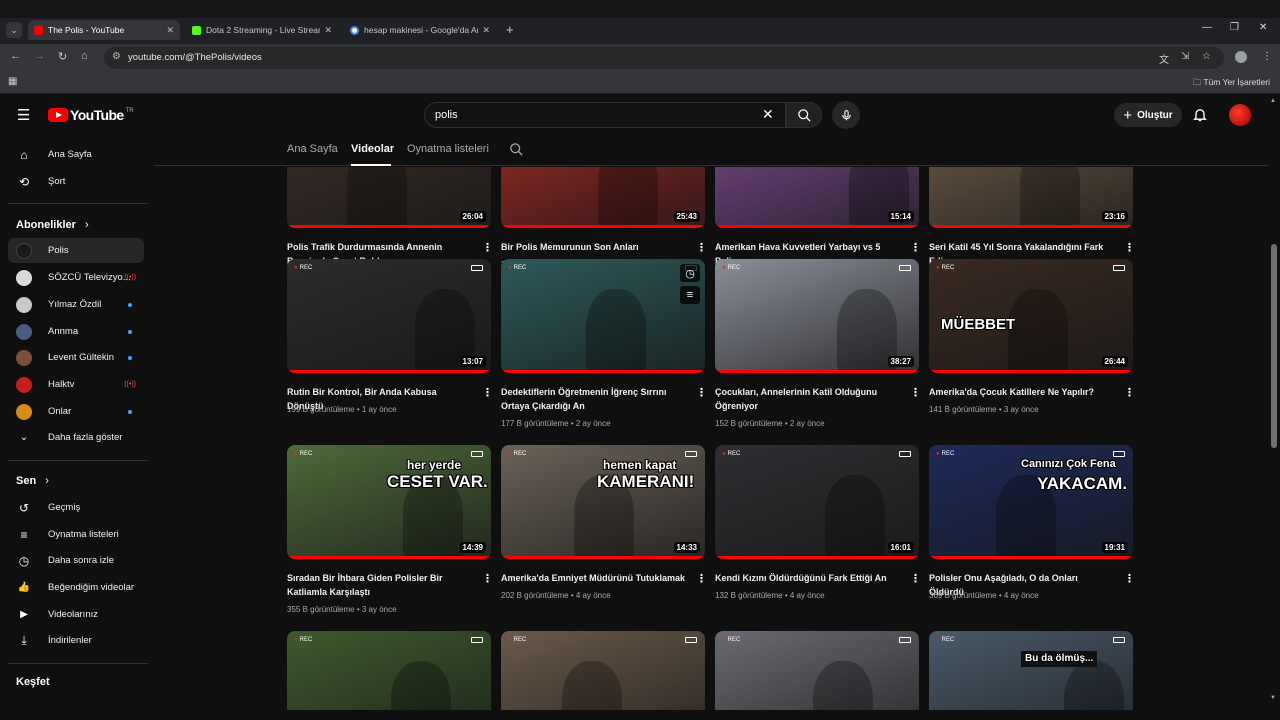 This screenshot has width=1280, height=720. I want to click on download-icon: ⤓, so click(24, 640).